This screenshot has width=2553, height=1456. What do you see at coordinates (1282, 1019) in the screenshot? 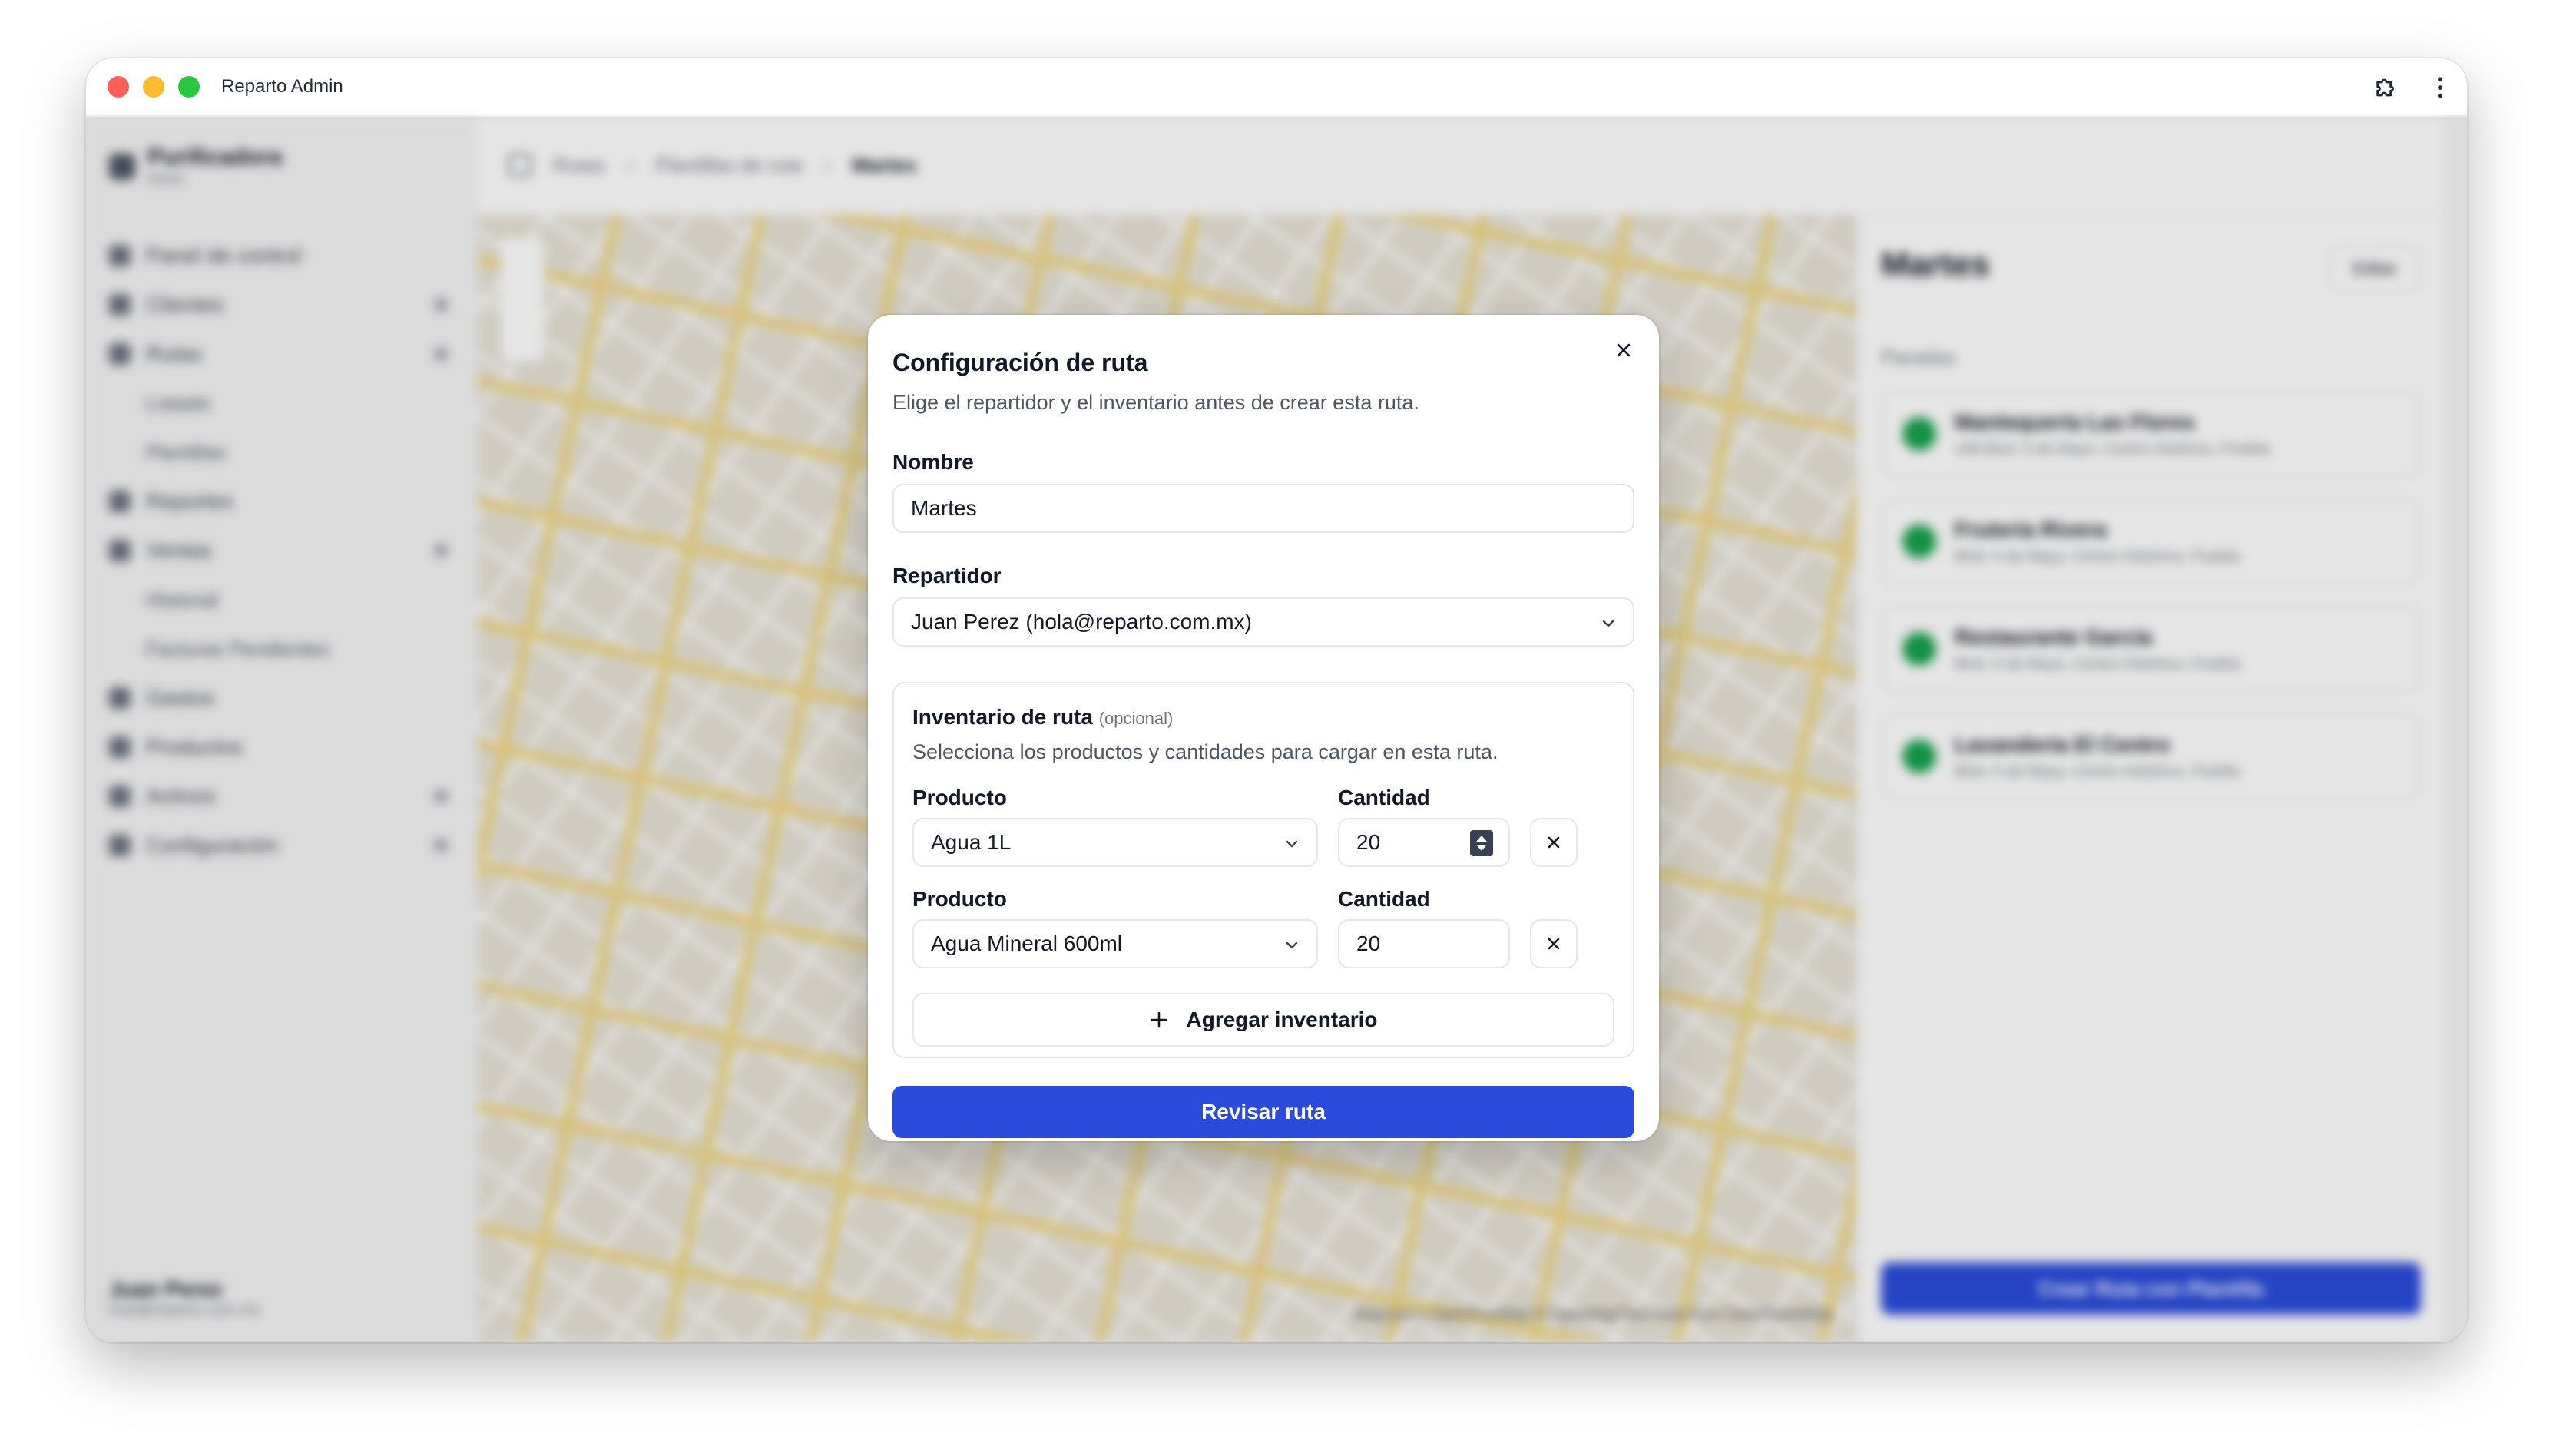
I see `add-inventory-label: Agregar inventario` at bounding box center [1282, 1019].